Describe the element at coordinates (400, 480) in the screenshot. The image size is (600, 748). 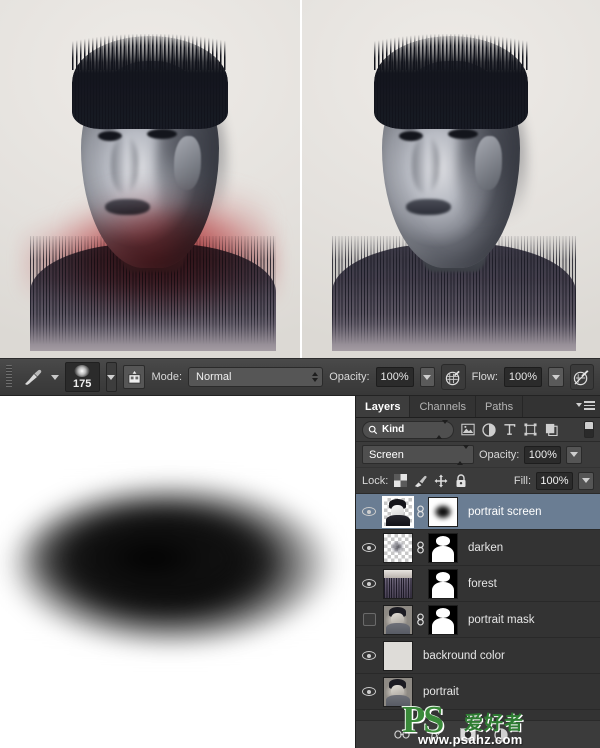
I see `lock-transparent-pixels-icon` at that location.